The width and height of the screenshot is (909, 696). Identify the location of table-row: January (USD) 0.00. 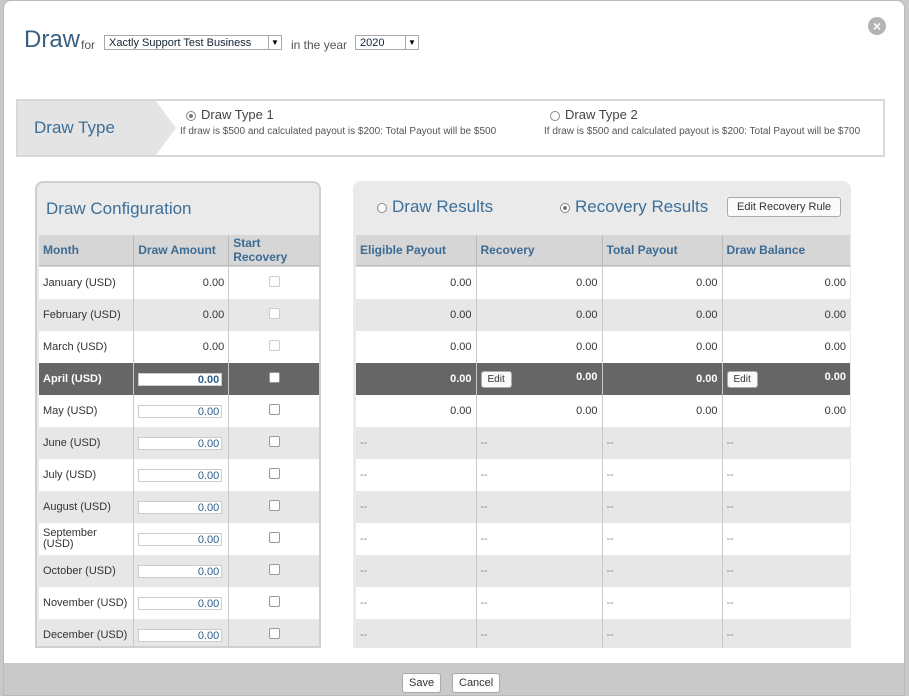
(179, 283).